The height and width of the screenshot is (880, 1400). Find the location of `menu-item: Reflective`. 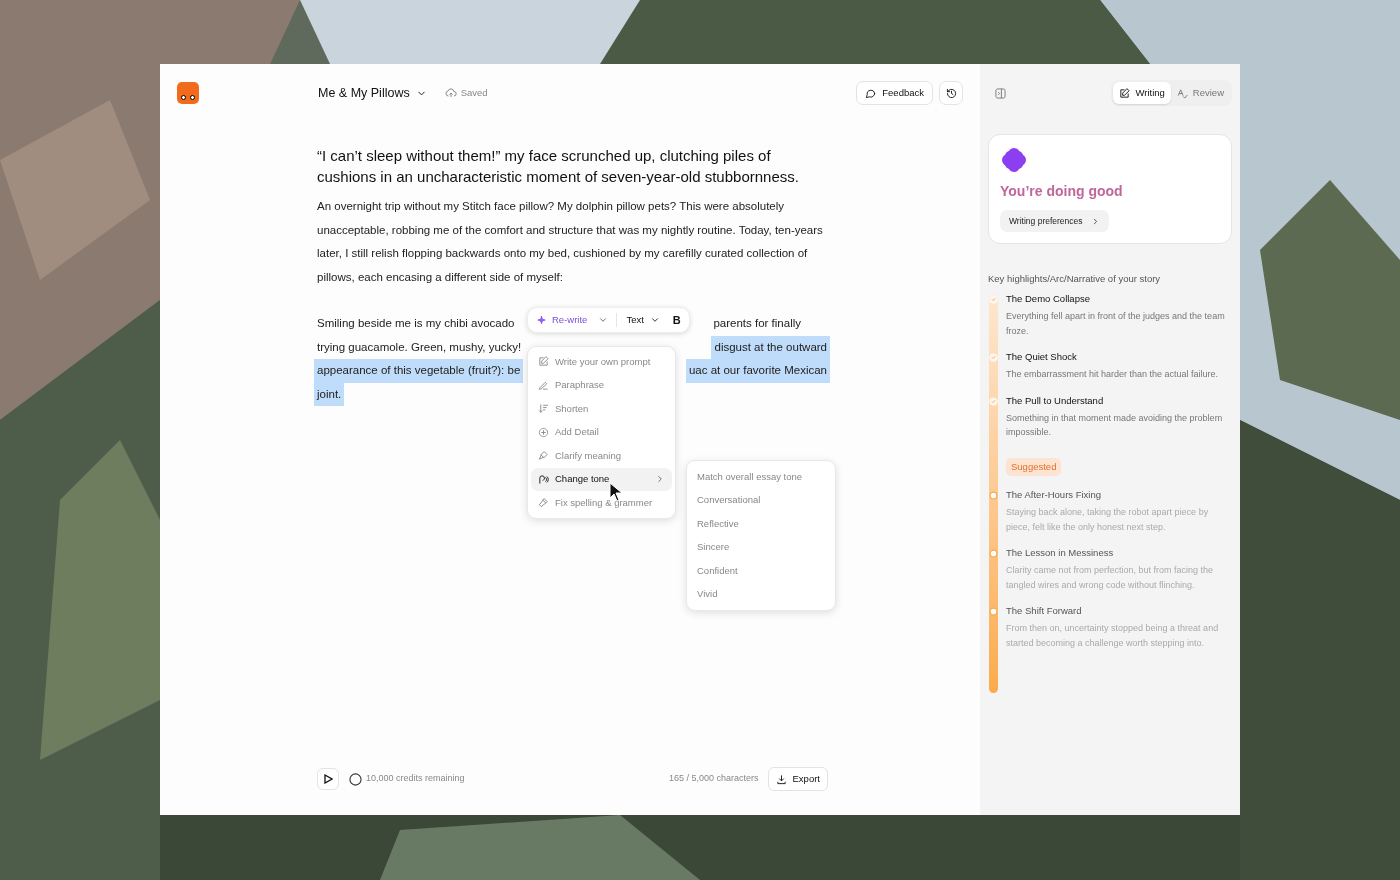

menu-item: Reflective is located at coordinates (761, 524).